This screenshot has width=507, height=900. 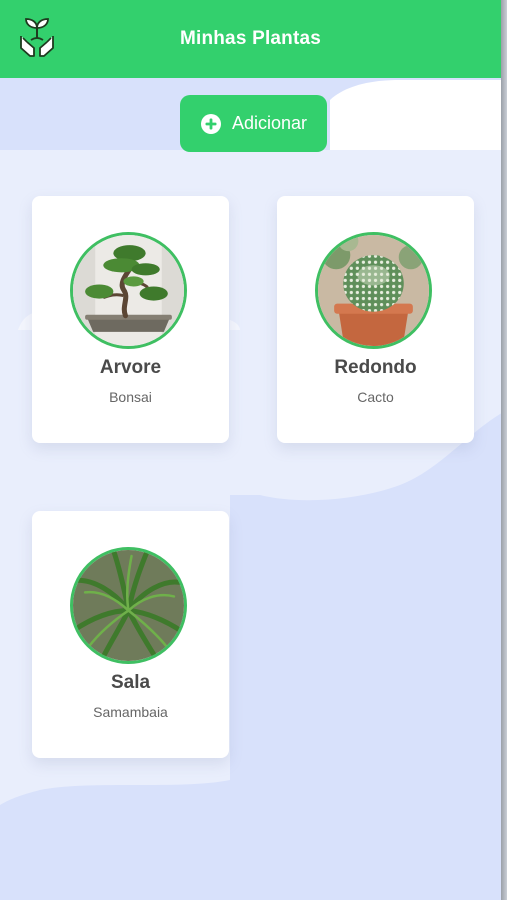 I want to click on plant-card-sala: Sala Samambaia, so click(x=130, y=634).